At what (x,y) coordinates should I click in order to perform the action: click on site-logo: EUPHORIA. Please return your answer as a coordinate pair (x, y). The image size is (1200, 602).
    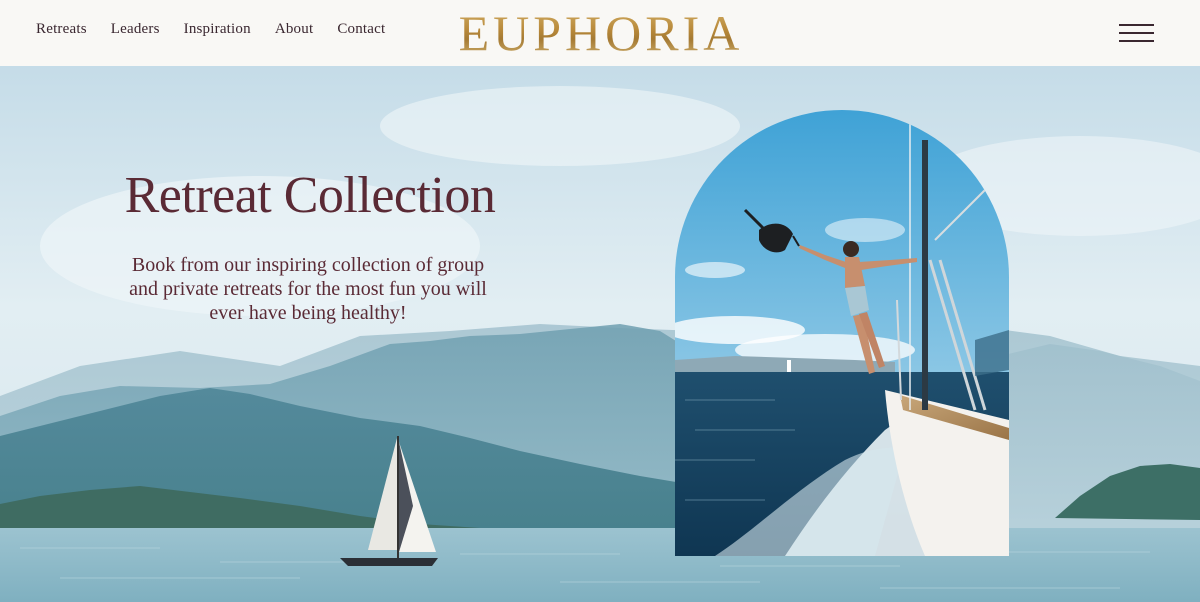
    Looking at the image, I should click on (601, 33).